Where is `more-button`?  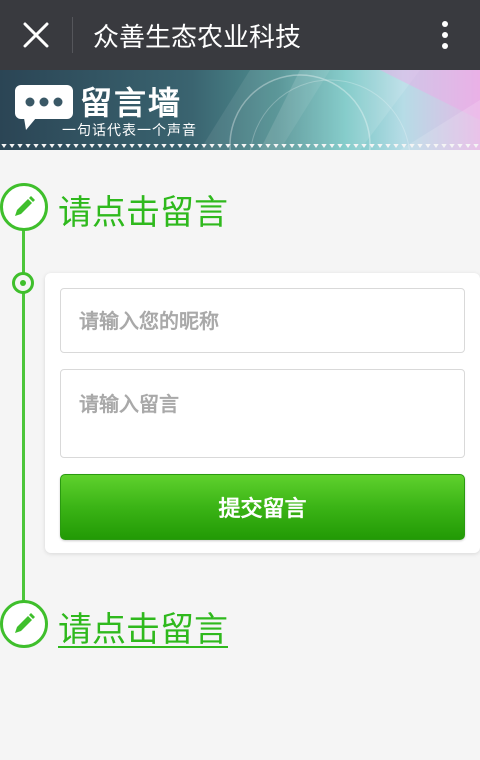
more-button is located at coordinates (445, 35).